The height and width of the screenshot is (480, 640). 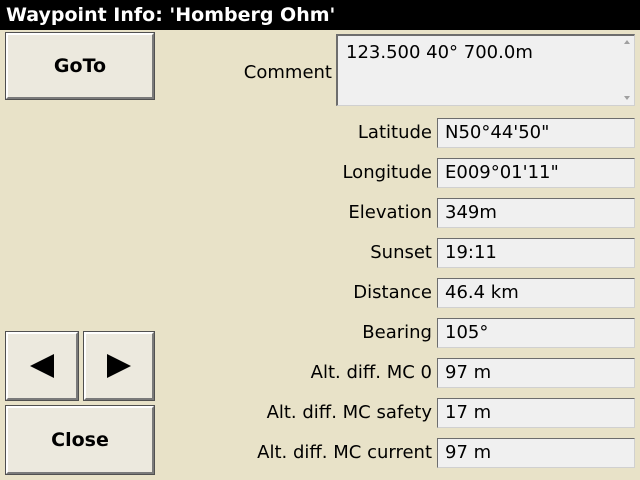 What do you see at coordinates (390, 212) in the screenshot?
I see `elevation-label: Elevation` at bounding box center [390, 212].